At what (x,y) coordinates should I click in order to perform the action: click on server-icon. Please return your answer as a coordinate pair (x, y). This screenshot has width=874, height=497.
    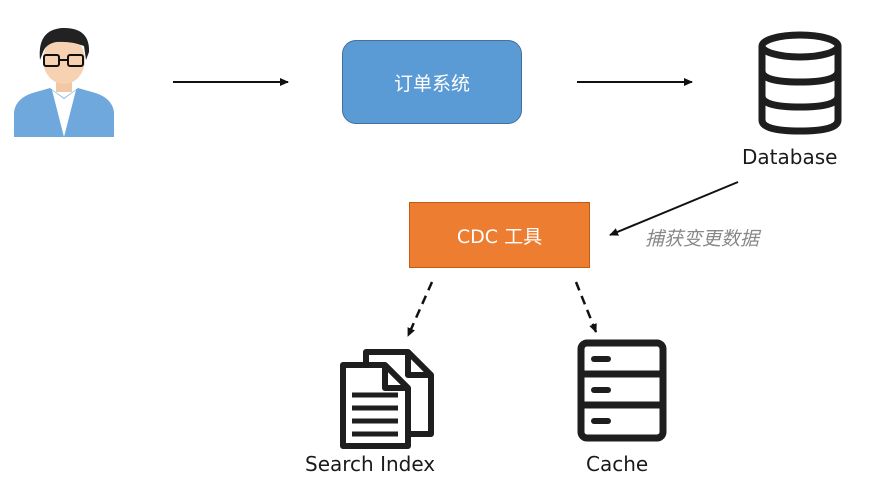
    Looking at the image, I should click on (622, 390).